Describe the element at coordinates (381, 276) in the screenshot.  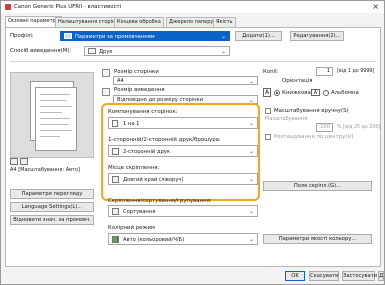
I see `help-button: Довідка` at that location.